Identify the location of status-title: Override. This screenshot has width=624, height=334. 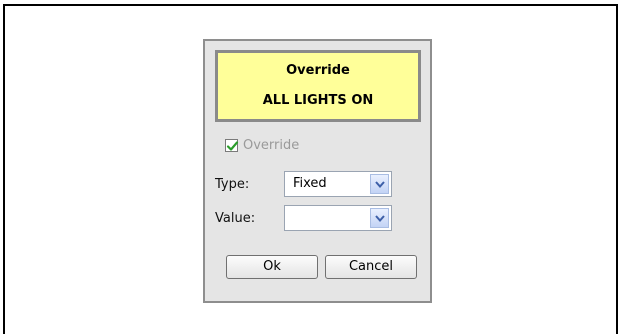
(318, 70).